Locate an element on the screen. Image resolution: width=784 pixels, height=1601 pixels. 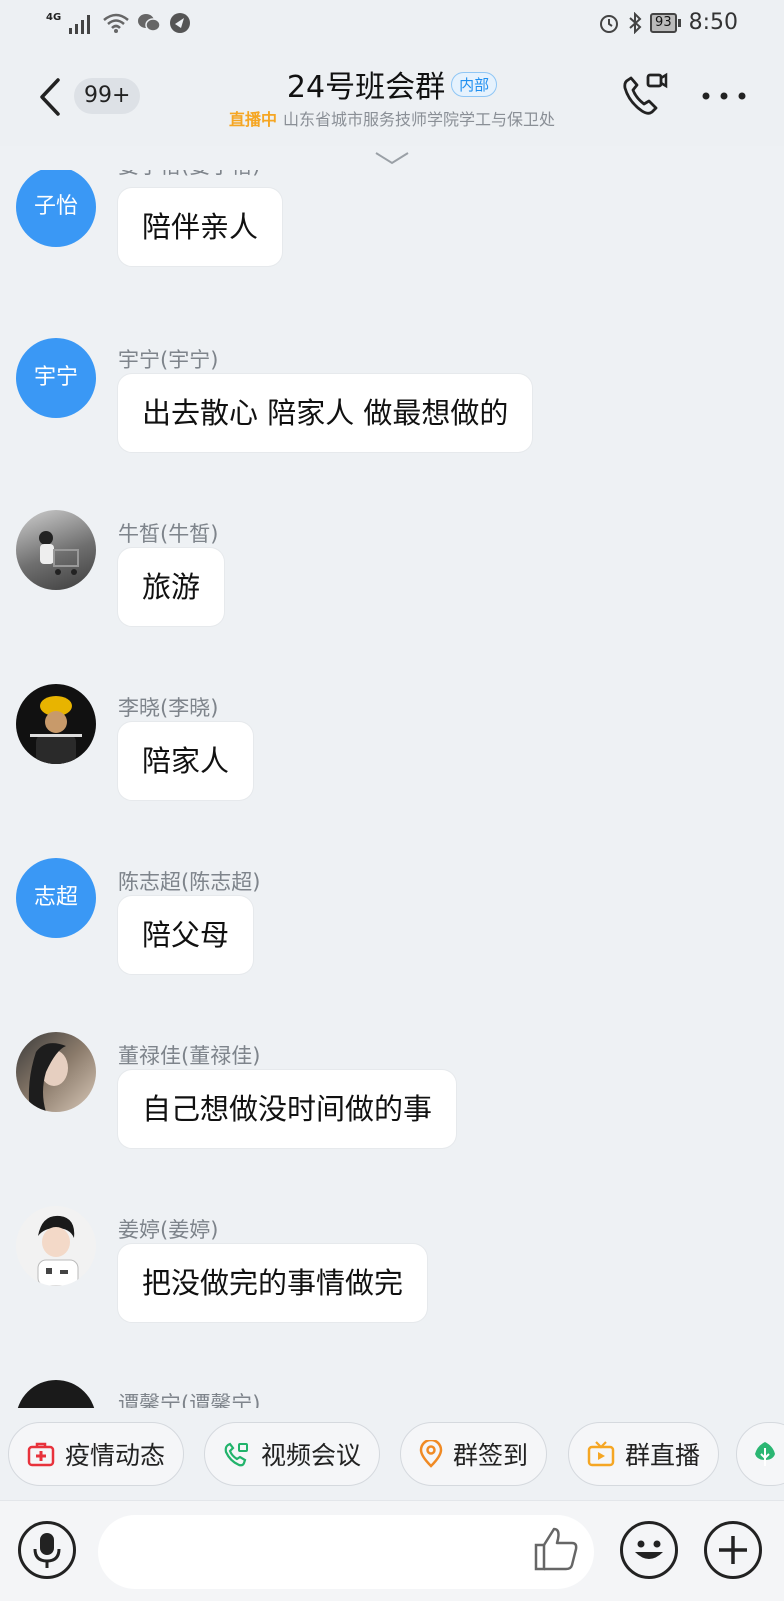
bluetooth-icon is located at coordinates (635, 22).